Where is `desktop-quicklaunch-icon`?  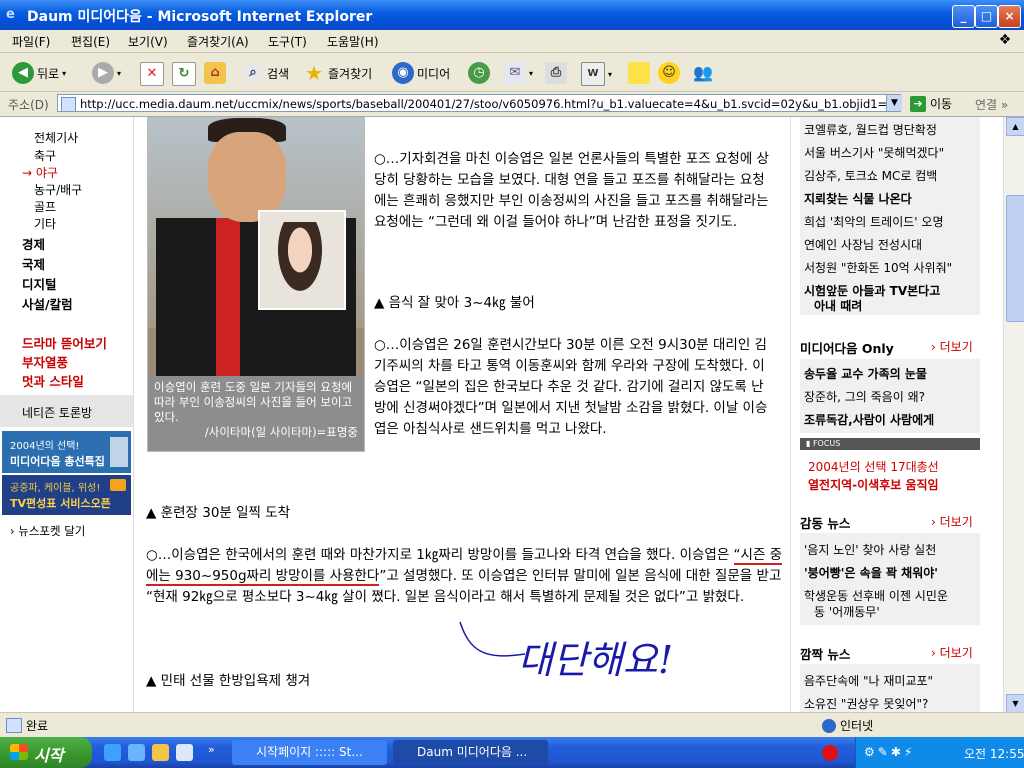
desktop-quicklaunch-icon is located at coordinates (184, 752).